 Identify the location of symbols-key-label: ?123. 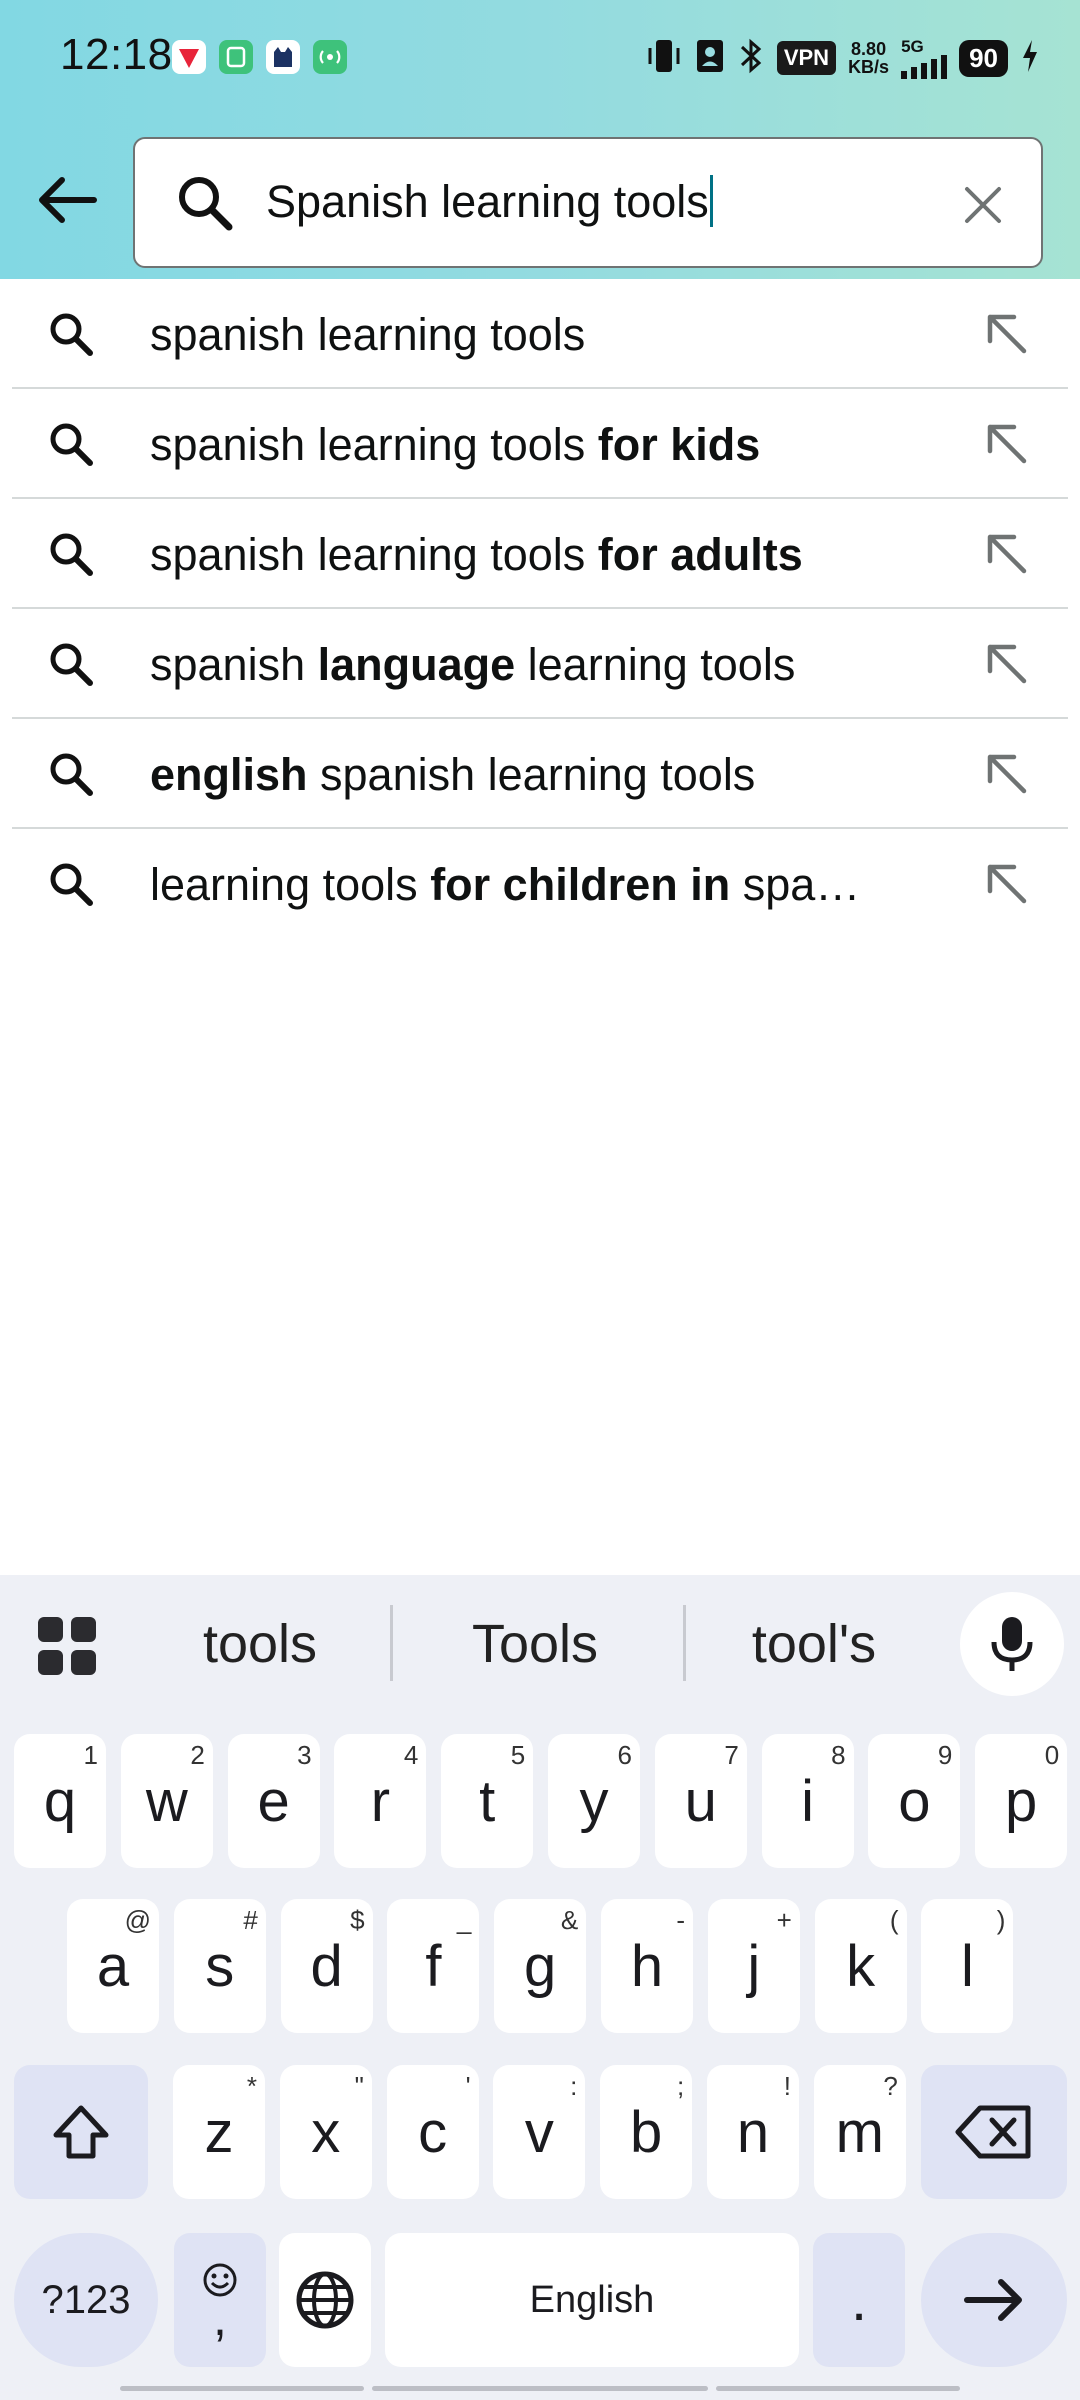
(86, 2299).